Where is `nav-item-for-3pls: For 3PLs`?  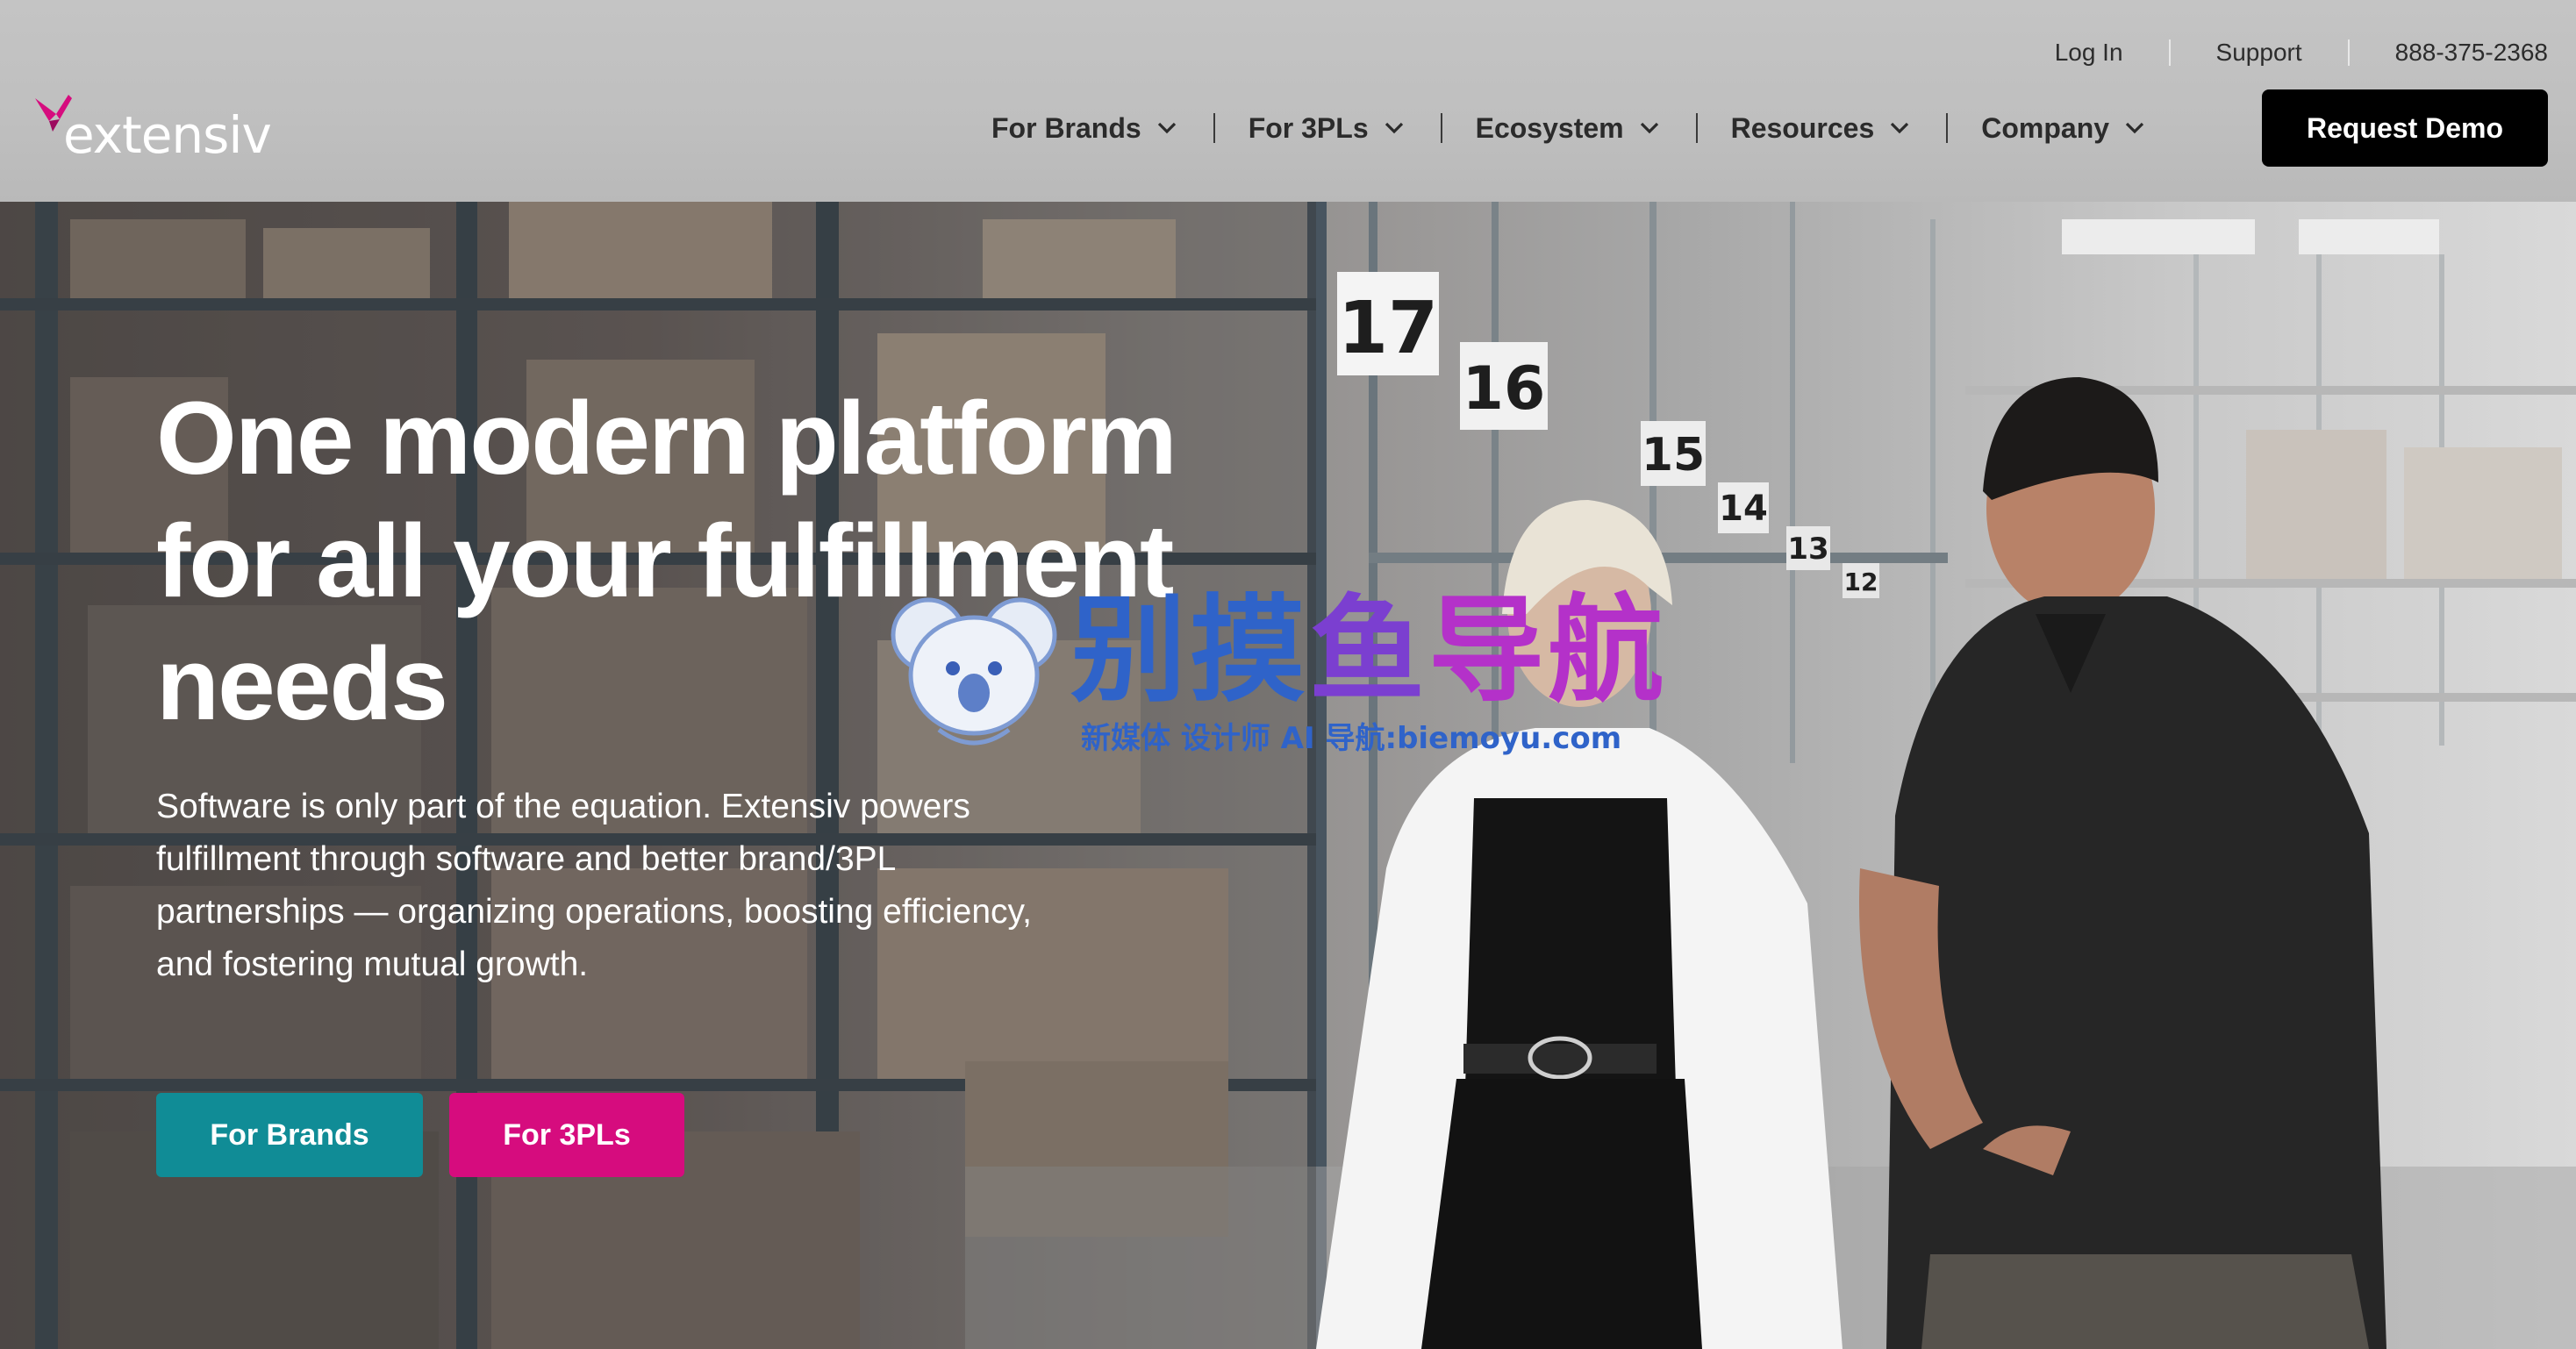 nav-item-for-3pls: For 3PLs is located at coordinates (1326, 129).